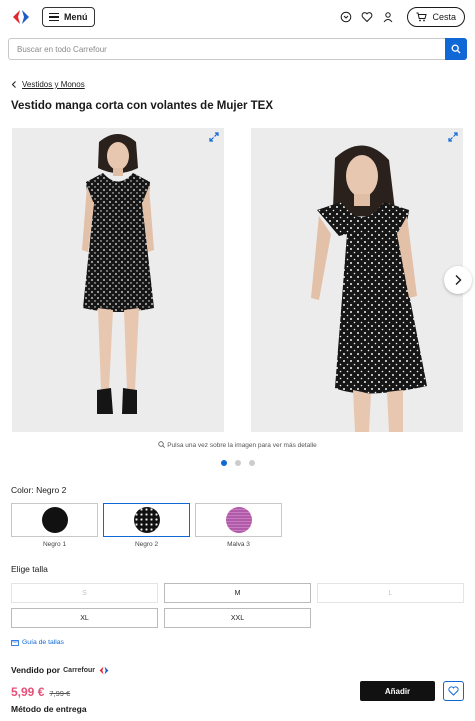 The image size is (475, 721). Describe the element at coordinates (54, 544) in the screenshot. I see `swatch-name: Negro 1` at that location.